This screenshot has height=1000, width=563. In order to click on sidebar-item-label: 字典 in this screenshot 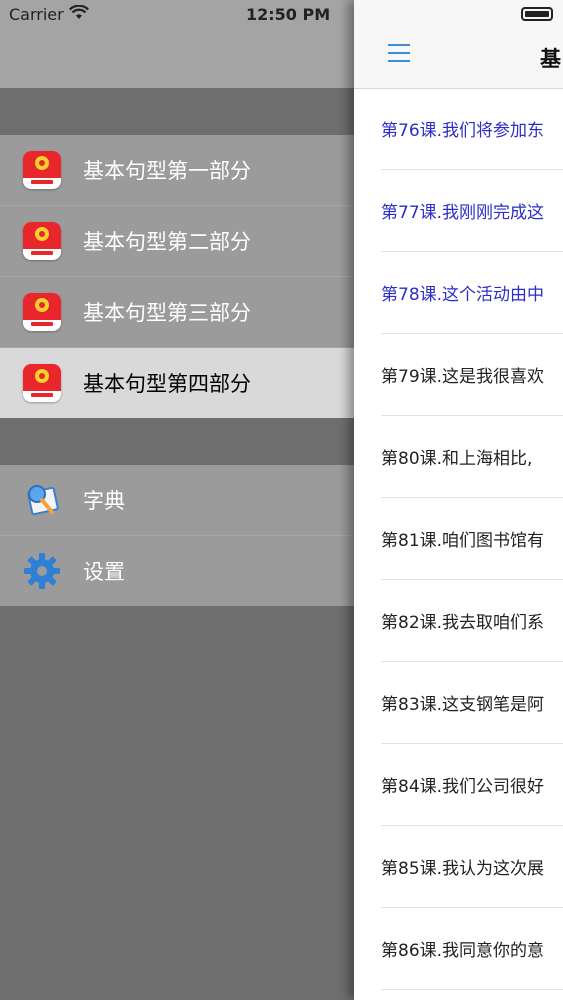, I will do `click(104, 501)`.